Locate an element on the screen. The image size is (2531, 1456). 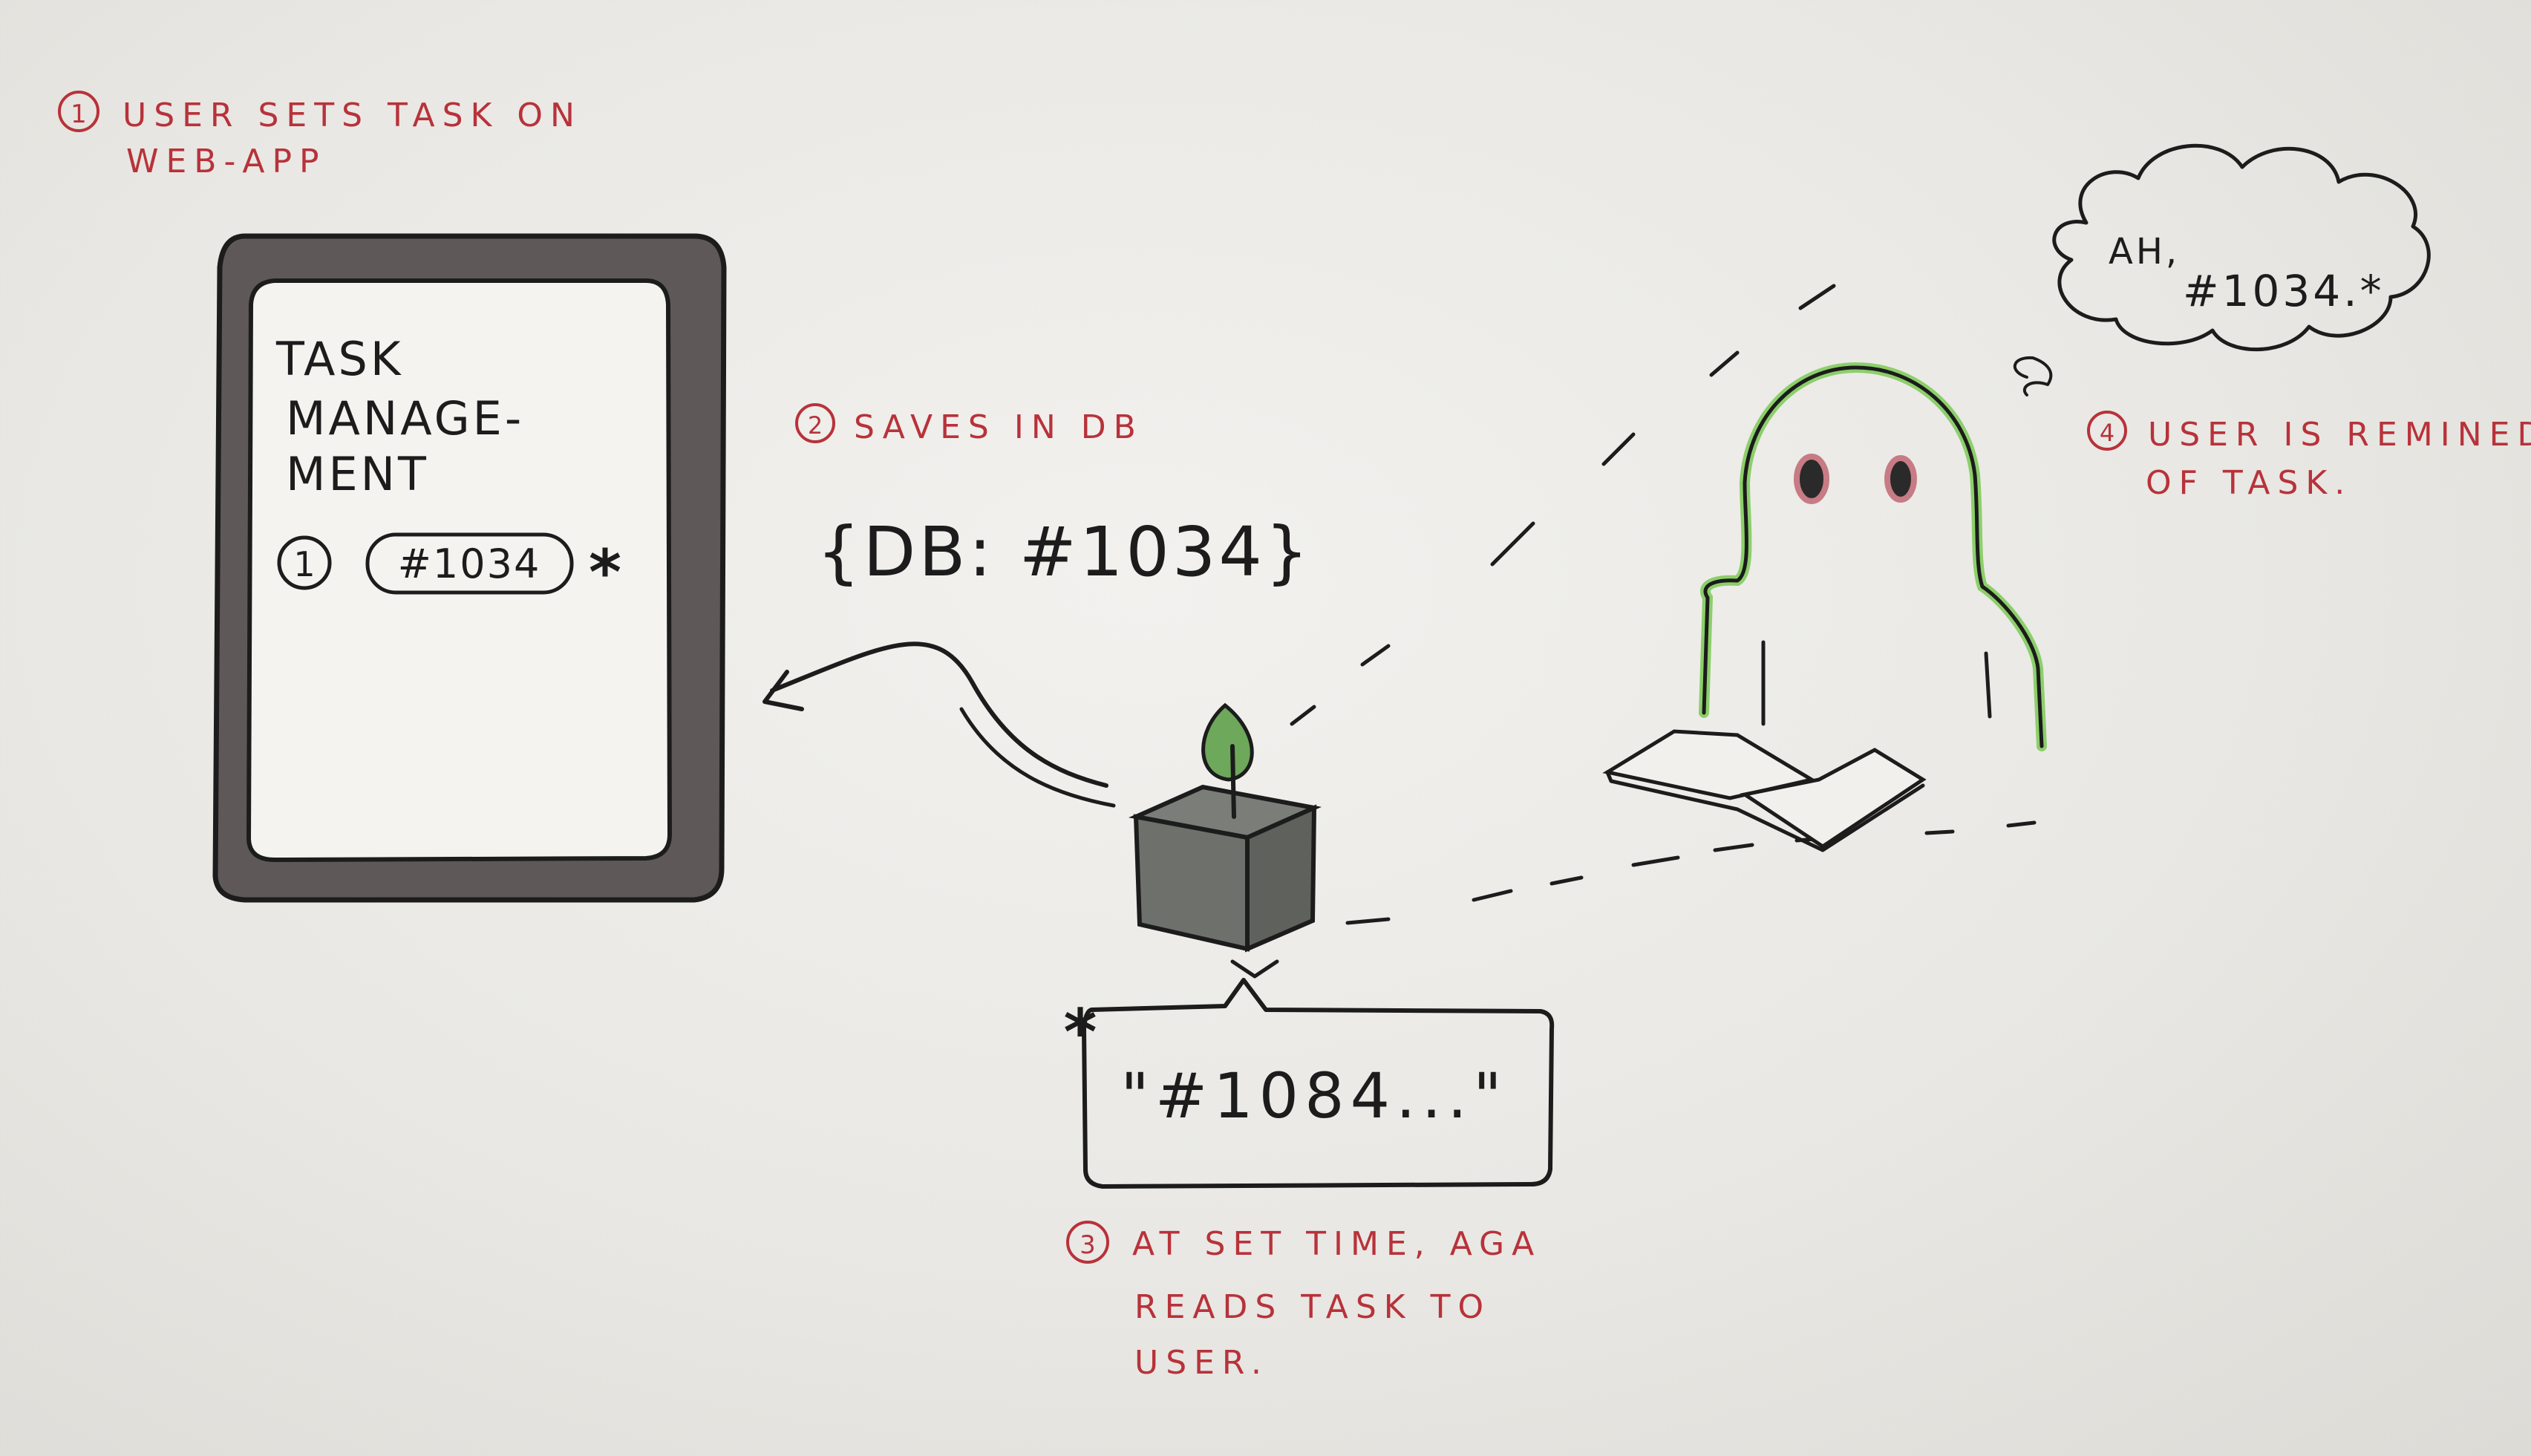
figure-right-arm is located at coordinates (1988, 685).